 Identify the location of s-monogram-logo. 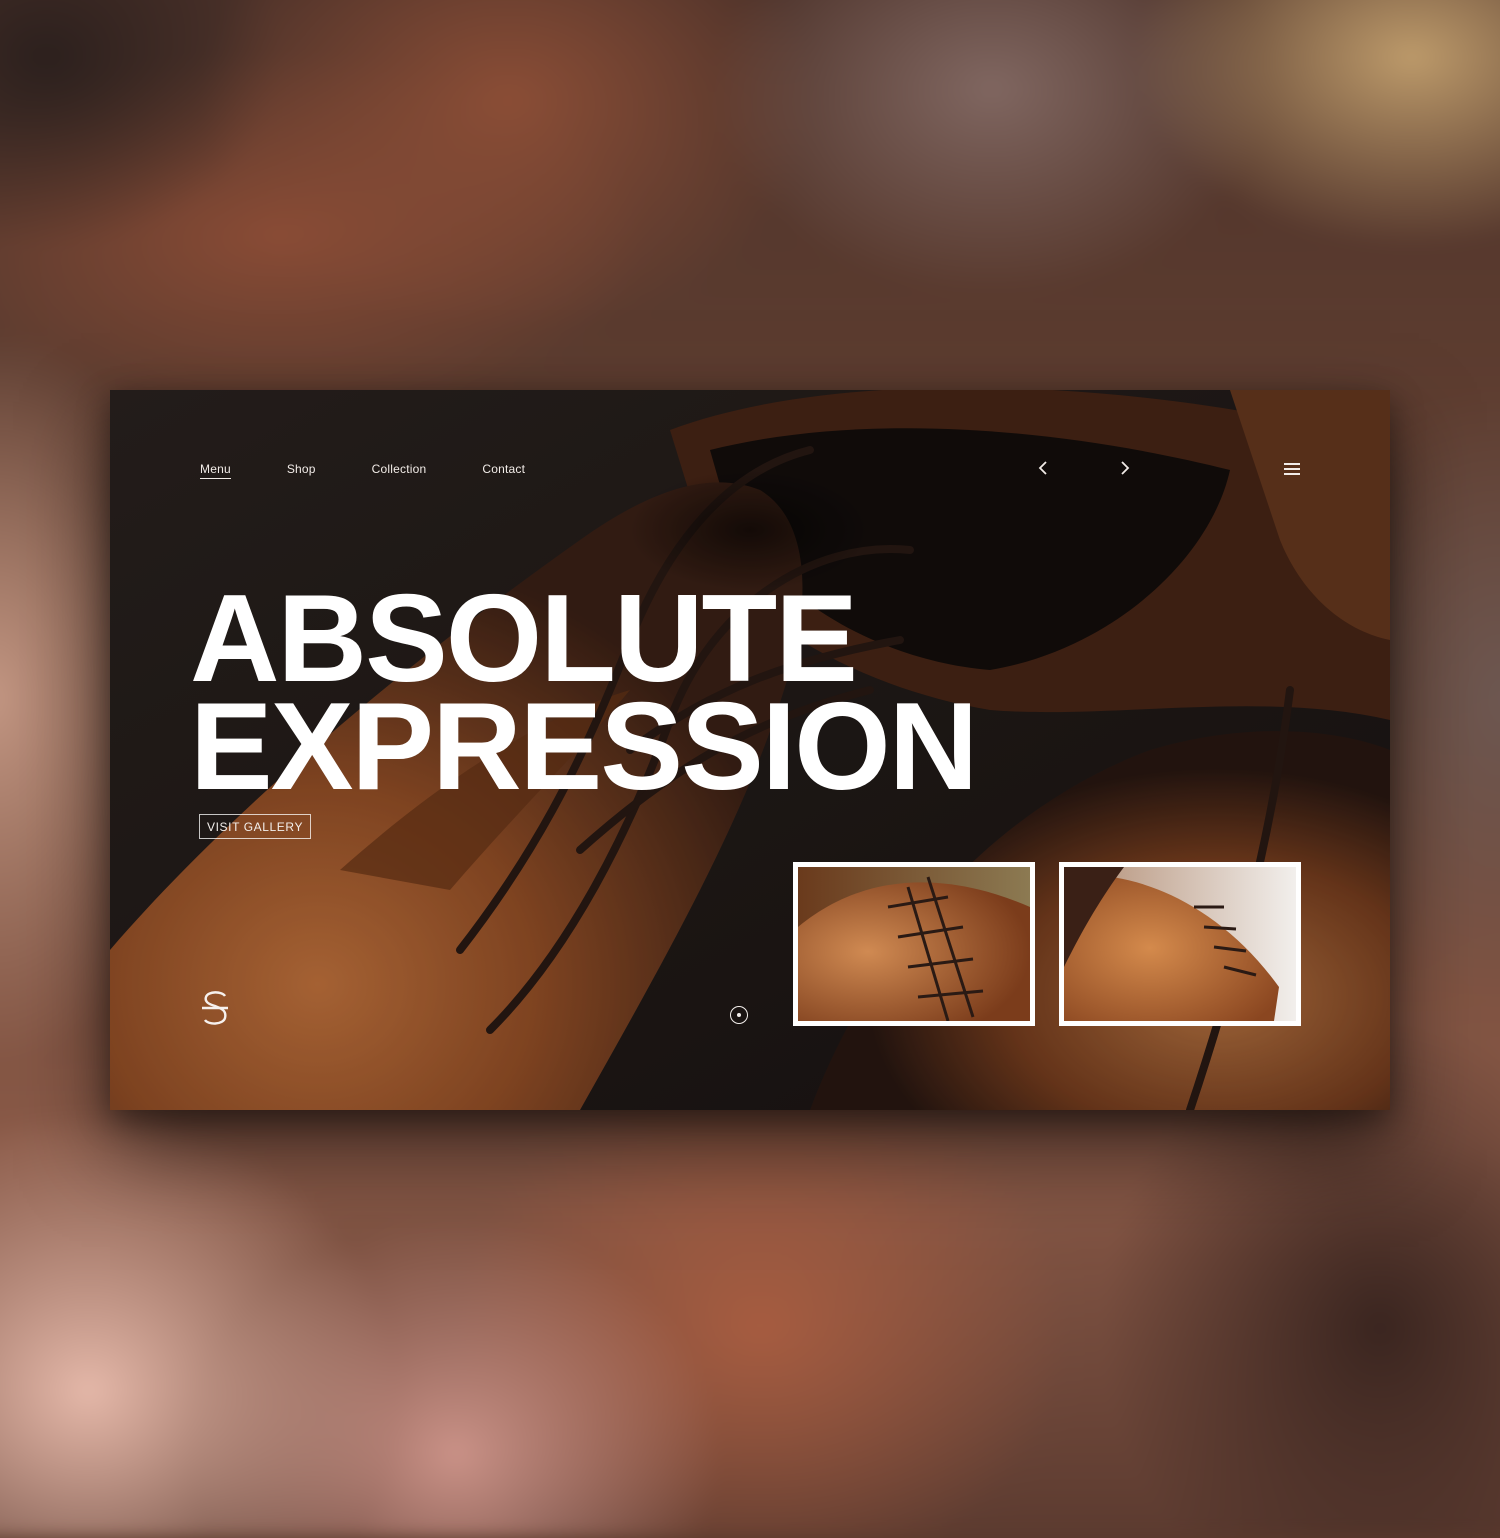
(215, 1008).